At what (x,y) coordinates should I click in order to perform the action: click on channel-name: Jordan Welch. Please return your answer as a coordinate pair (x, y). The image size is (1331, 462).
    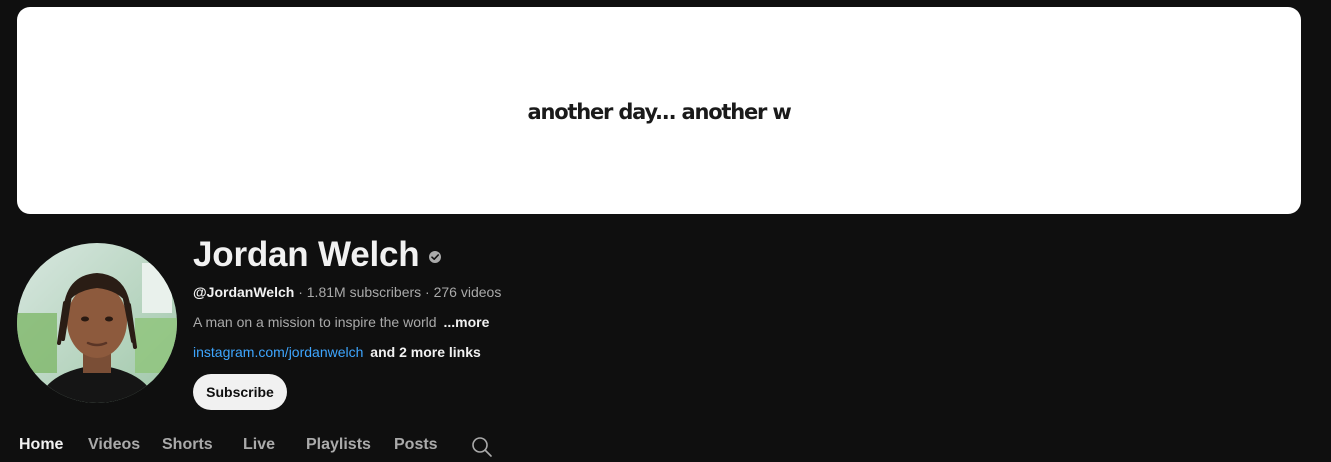
    Looking at the image, I should click on (306, 254).